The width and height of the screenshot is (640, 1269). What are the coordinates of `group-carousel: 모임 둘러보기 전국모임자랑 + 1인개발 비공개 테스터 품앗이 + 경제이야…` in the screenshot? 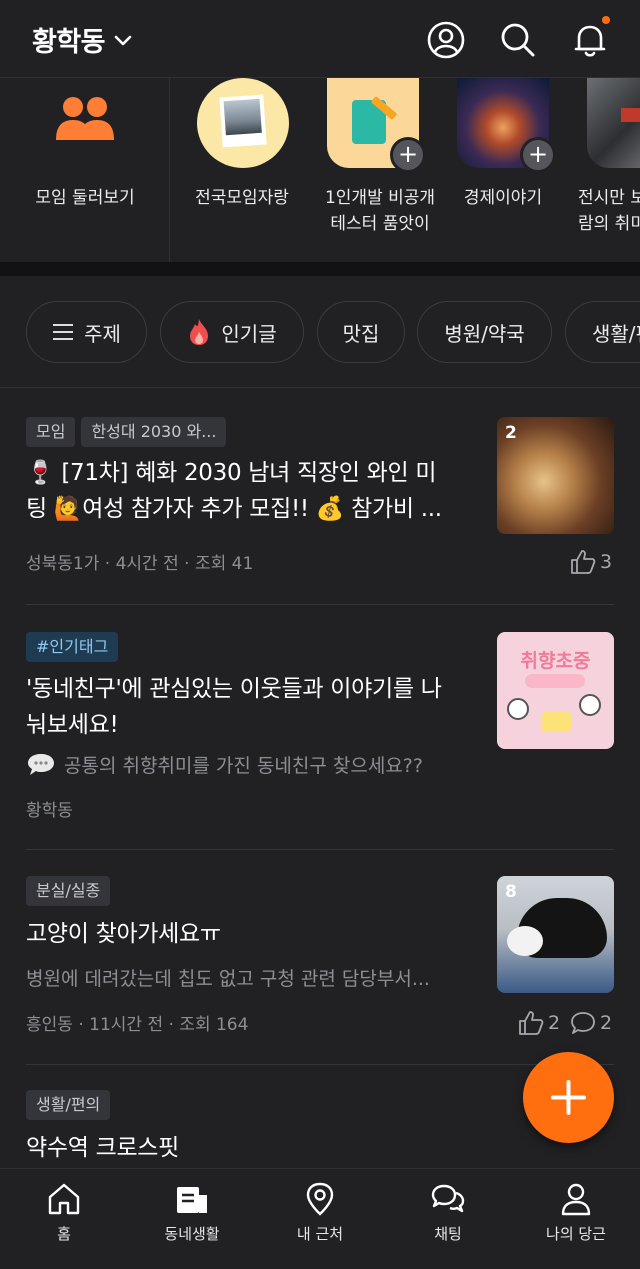 It's located at (320, 170).